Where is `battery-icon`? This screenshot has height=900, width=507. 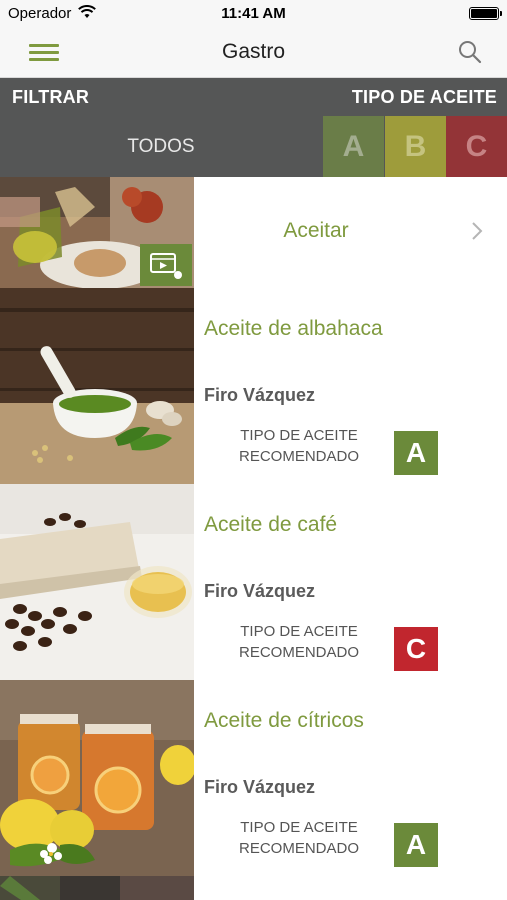 battery-icon is located at coordinates (485, 13).